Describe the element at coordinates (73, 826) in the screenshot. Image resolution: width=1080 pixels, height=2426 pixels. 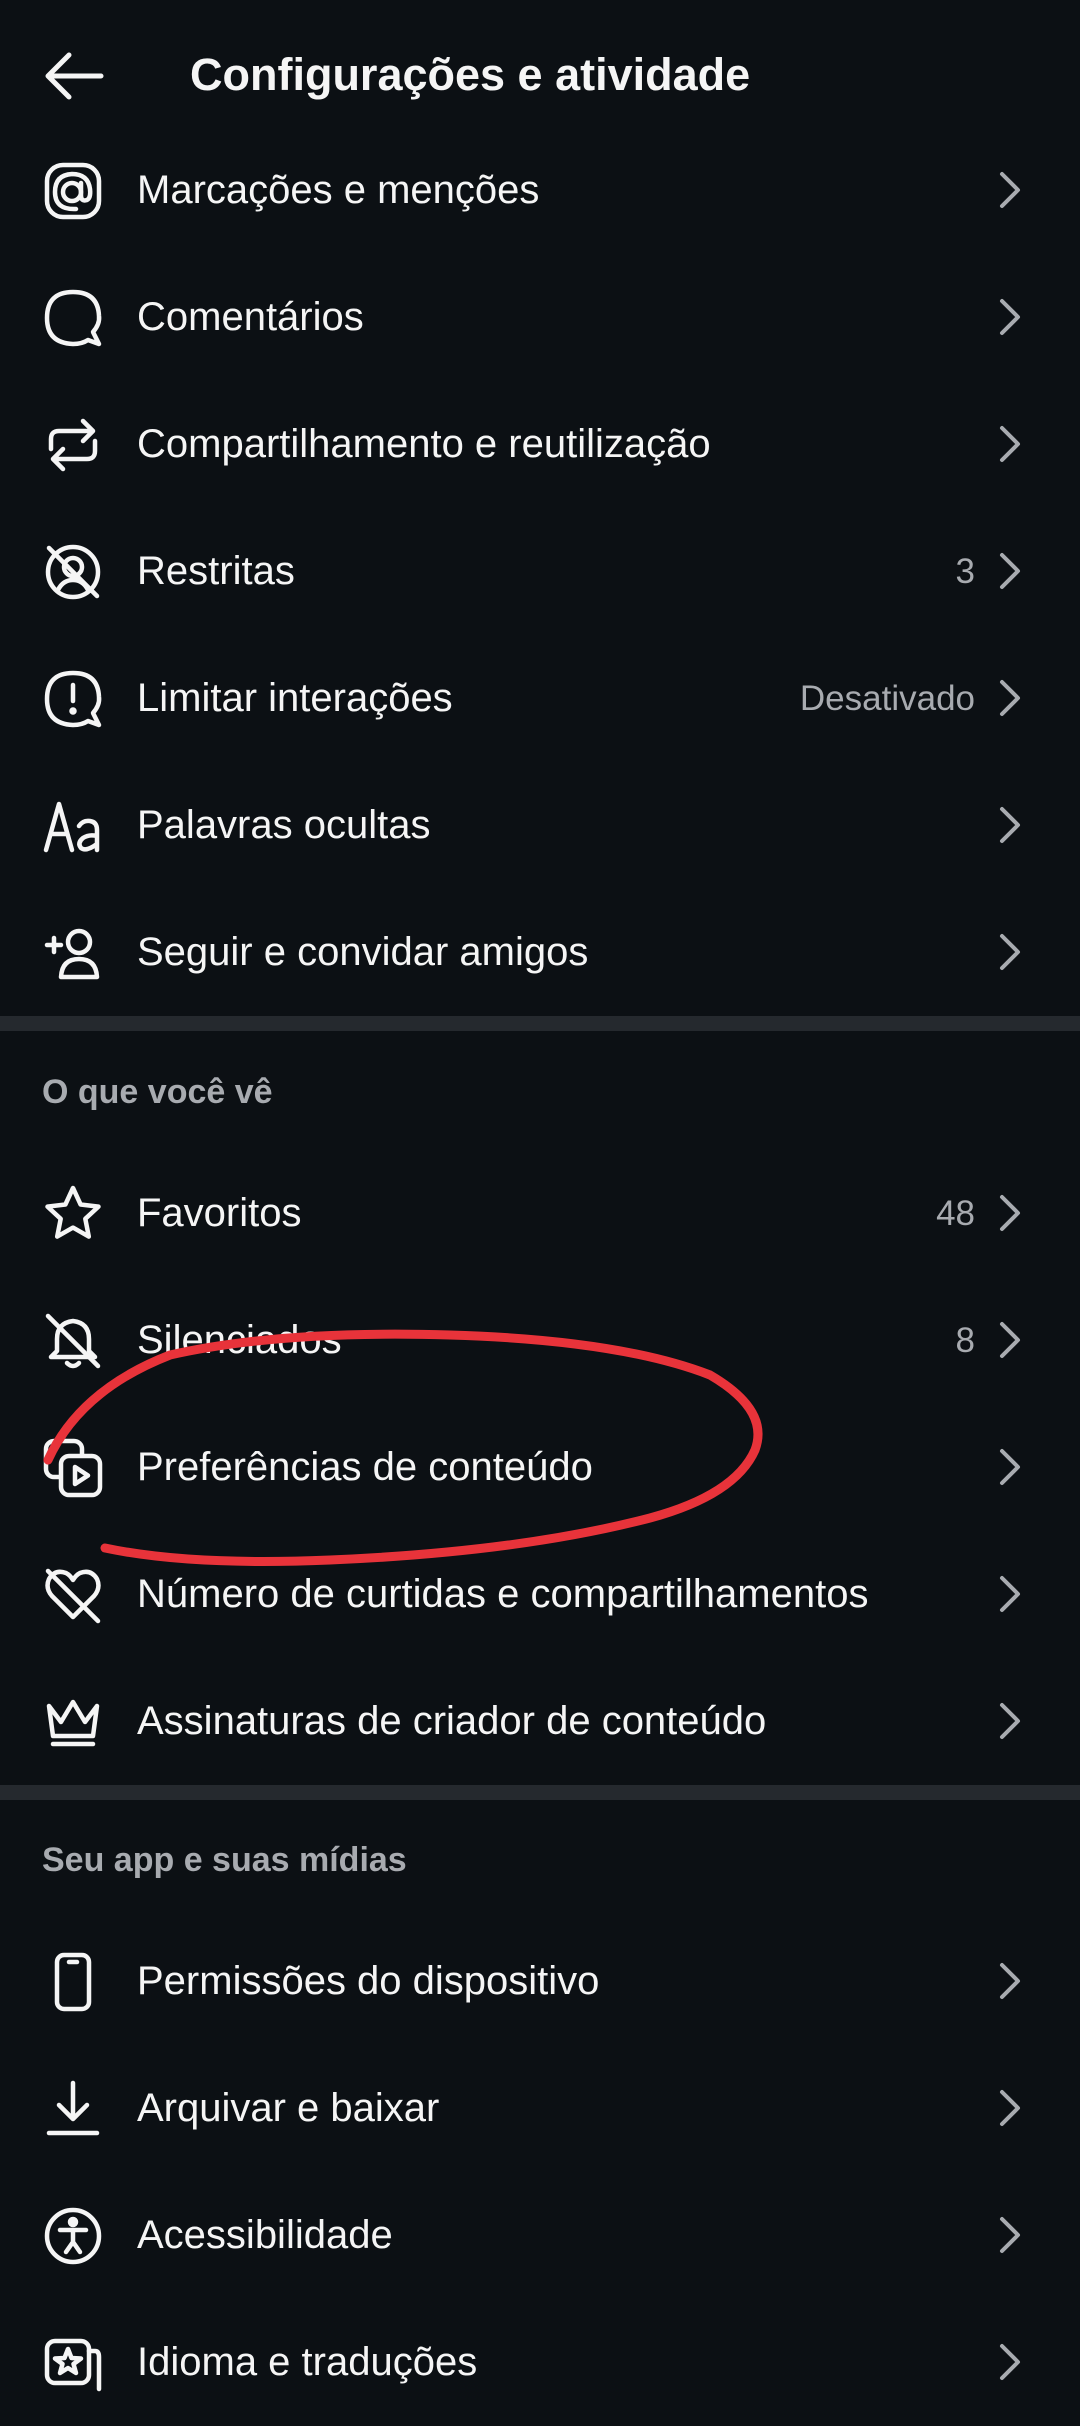
I see `text-aa-icon` at that location.